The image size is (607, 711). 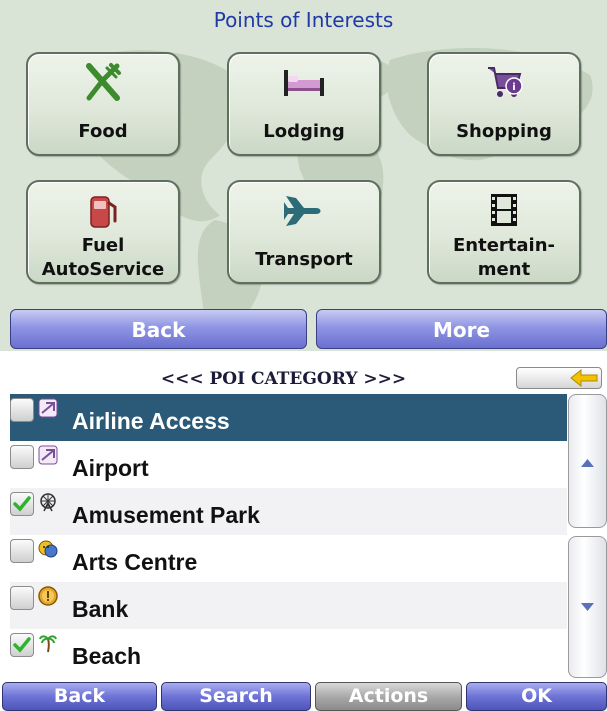 What do you see at coordinates (48, 408) in the screenshot?
I see `airline-icon` at bounding box center [48, 408].